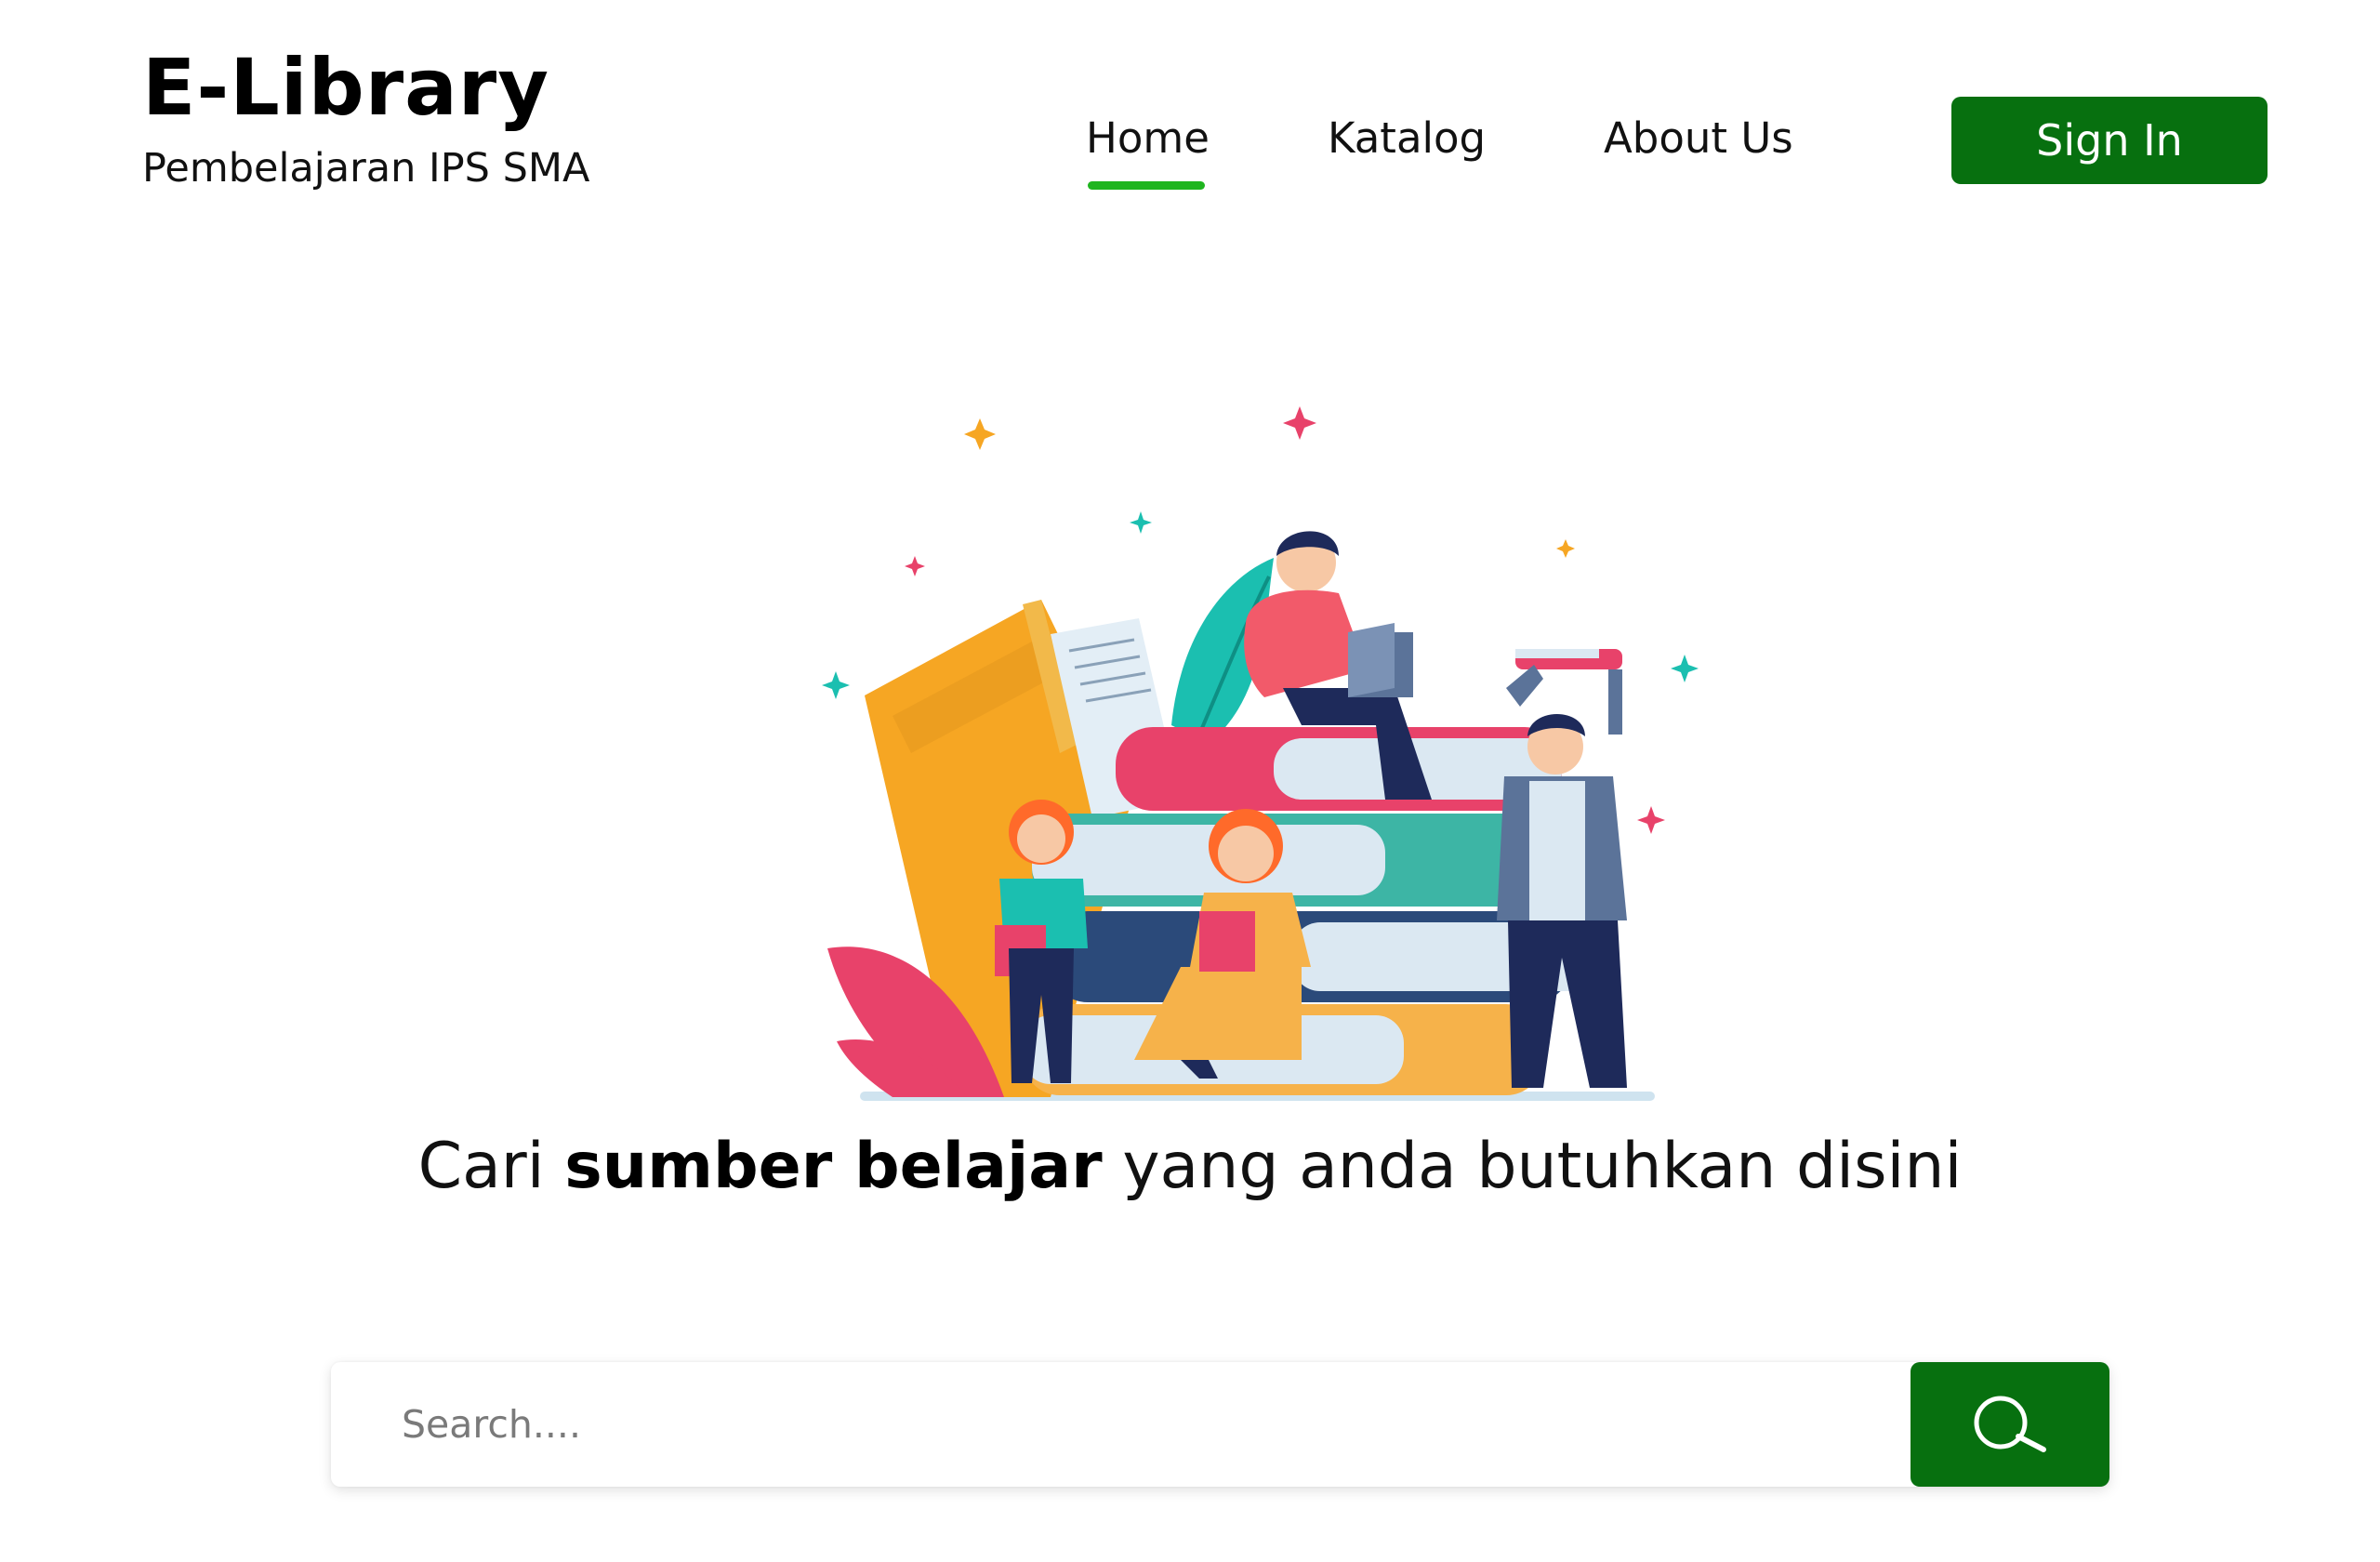  I want to click on brand: E-Library Pembelajaran IPS SMA, so click(365, 119).